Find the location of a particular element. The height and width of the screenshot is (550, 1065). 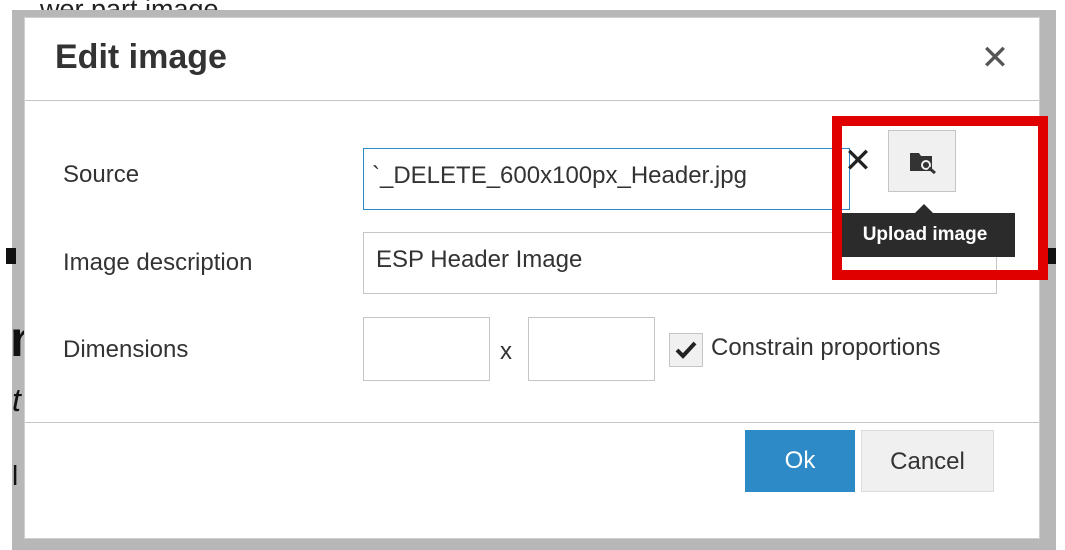

upload-image-tooltip: Upload image is located at coordinates (925, 235).